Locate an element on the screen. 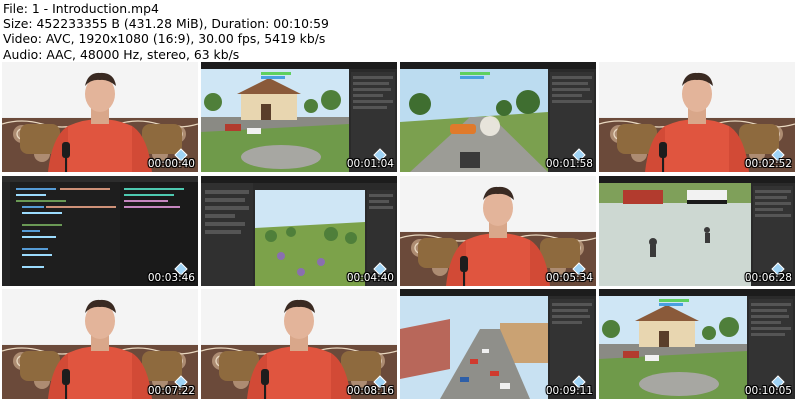  thumbnail-timestamp: 00:07:22 is located at coordinates (171, 391).